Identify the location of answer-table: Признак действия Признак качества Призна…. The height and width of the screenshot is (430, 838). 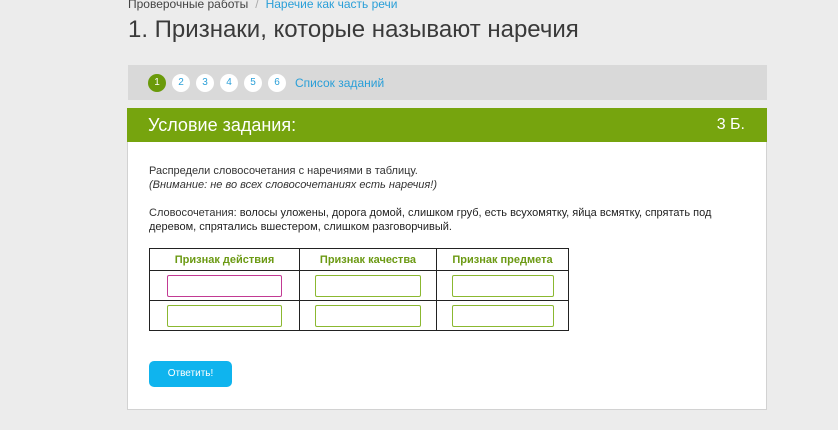
(359, 289).